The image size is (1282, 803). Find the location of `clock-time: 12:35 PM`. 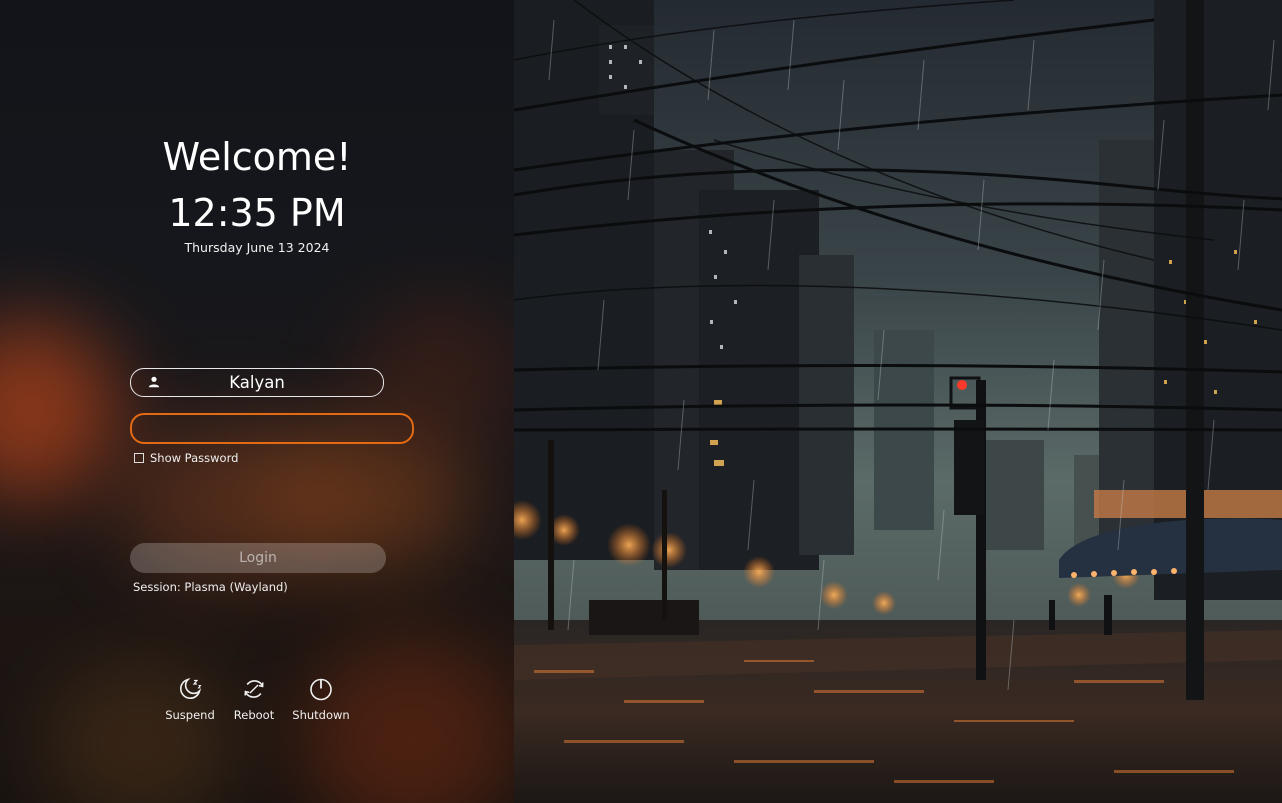

clock-time: 12:35 PM is located at coordinates (257, 213).